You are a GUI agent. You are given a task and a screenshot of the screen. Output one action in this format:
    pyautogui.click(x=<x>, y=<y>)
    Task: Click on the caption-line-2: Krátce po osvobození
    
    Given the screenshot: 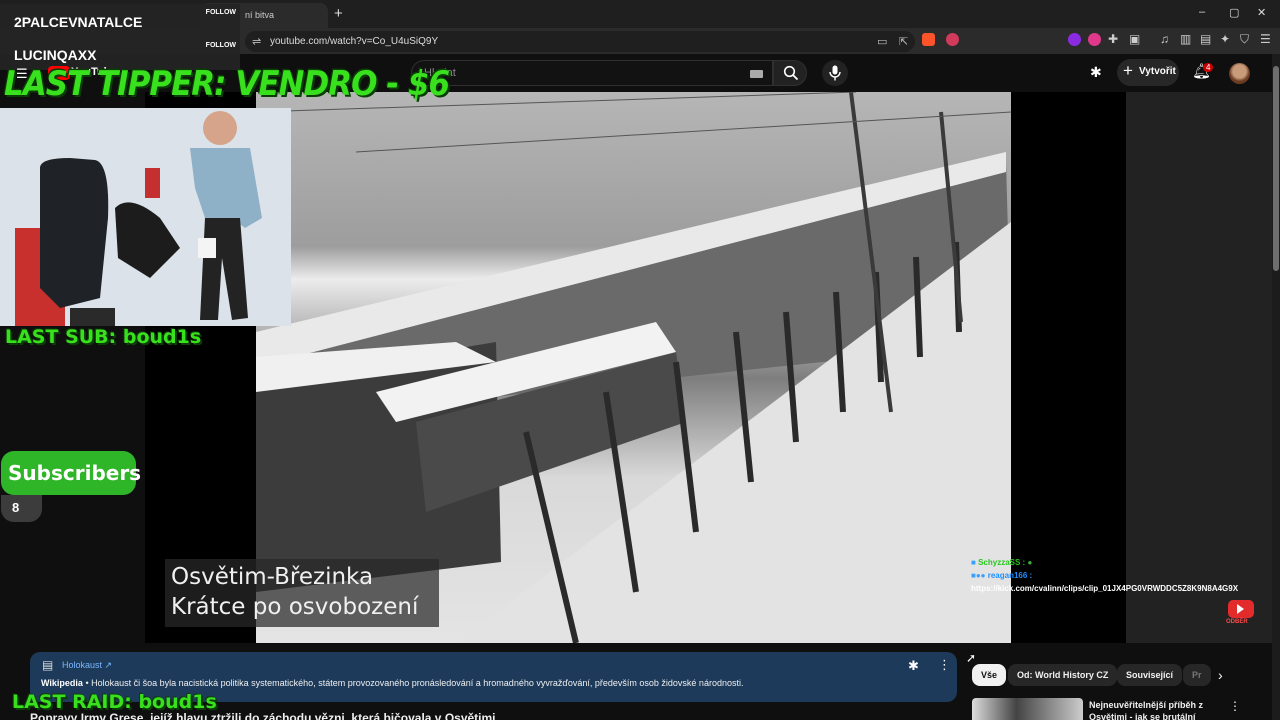 What is the action you would take?
    pyautogui.click(x=295, y=607)
    